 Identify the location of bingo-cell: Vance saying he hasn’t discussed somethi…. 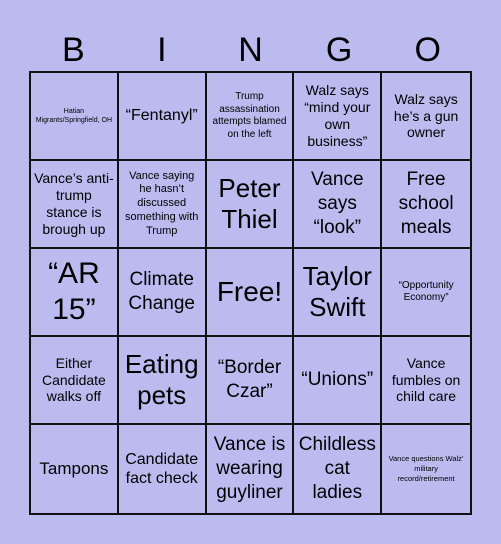
(162, 205).